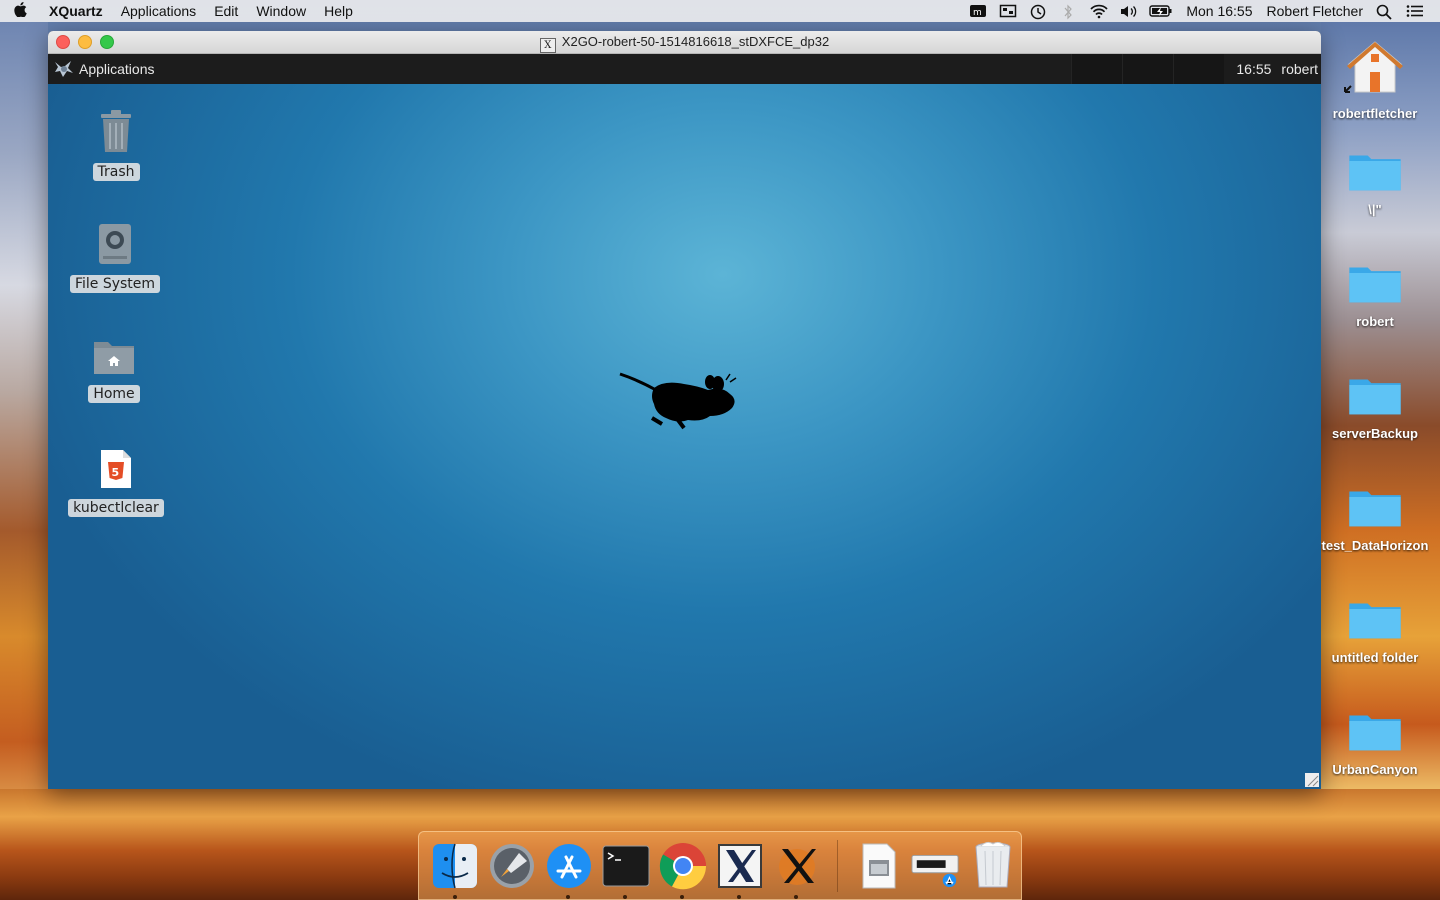 Image resolution: width=1440 pixels, height=900 pixels. Describe the element at coordinates (117, 69) in the screenshot. I see `applications-label: Applications` at that location.